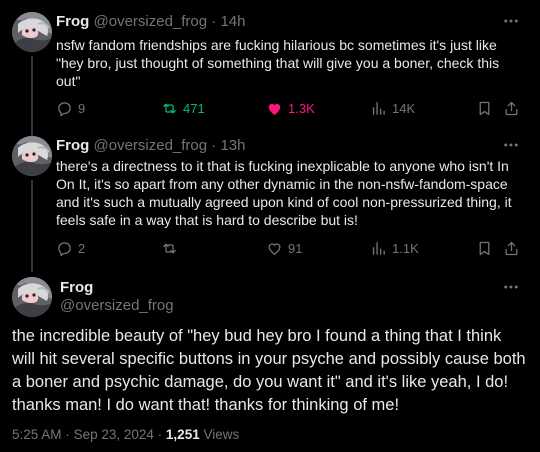  I want to click on tweet-header: Frog @oversized_frog · 14h, so click(151, 22).